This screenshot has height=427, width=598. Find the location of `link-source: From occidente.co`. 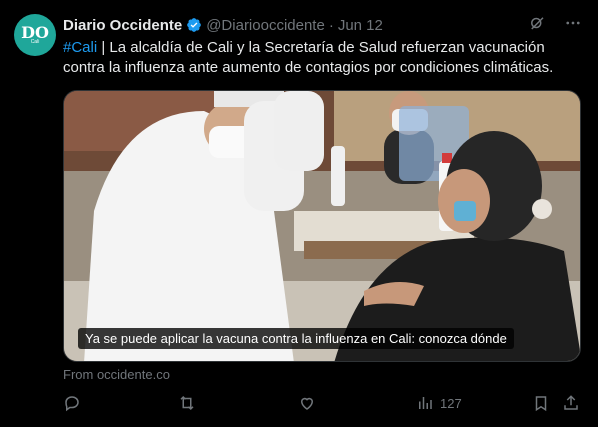

link-source: From occidente.co is located at coordinates (116, 374).